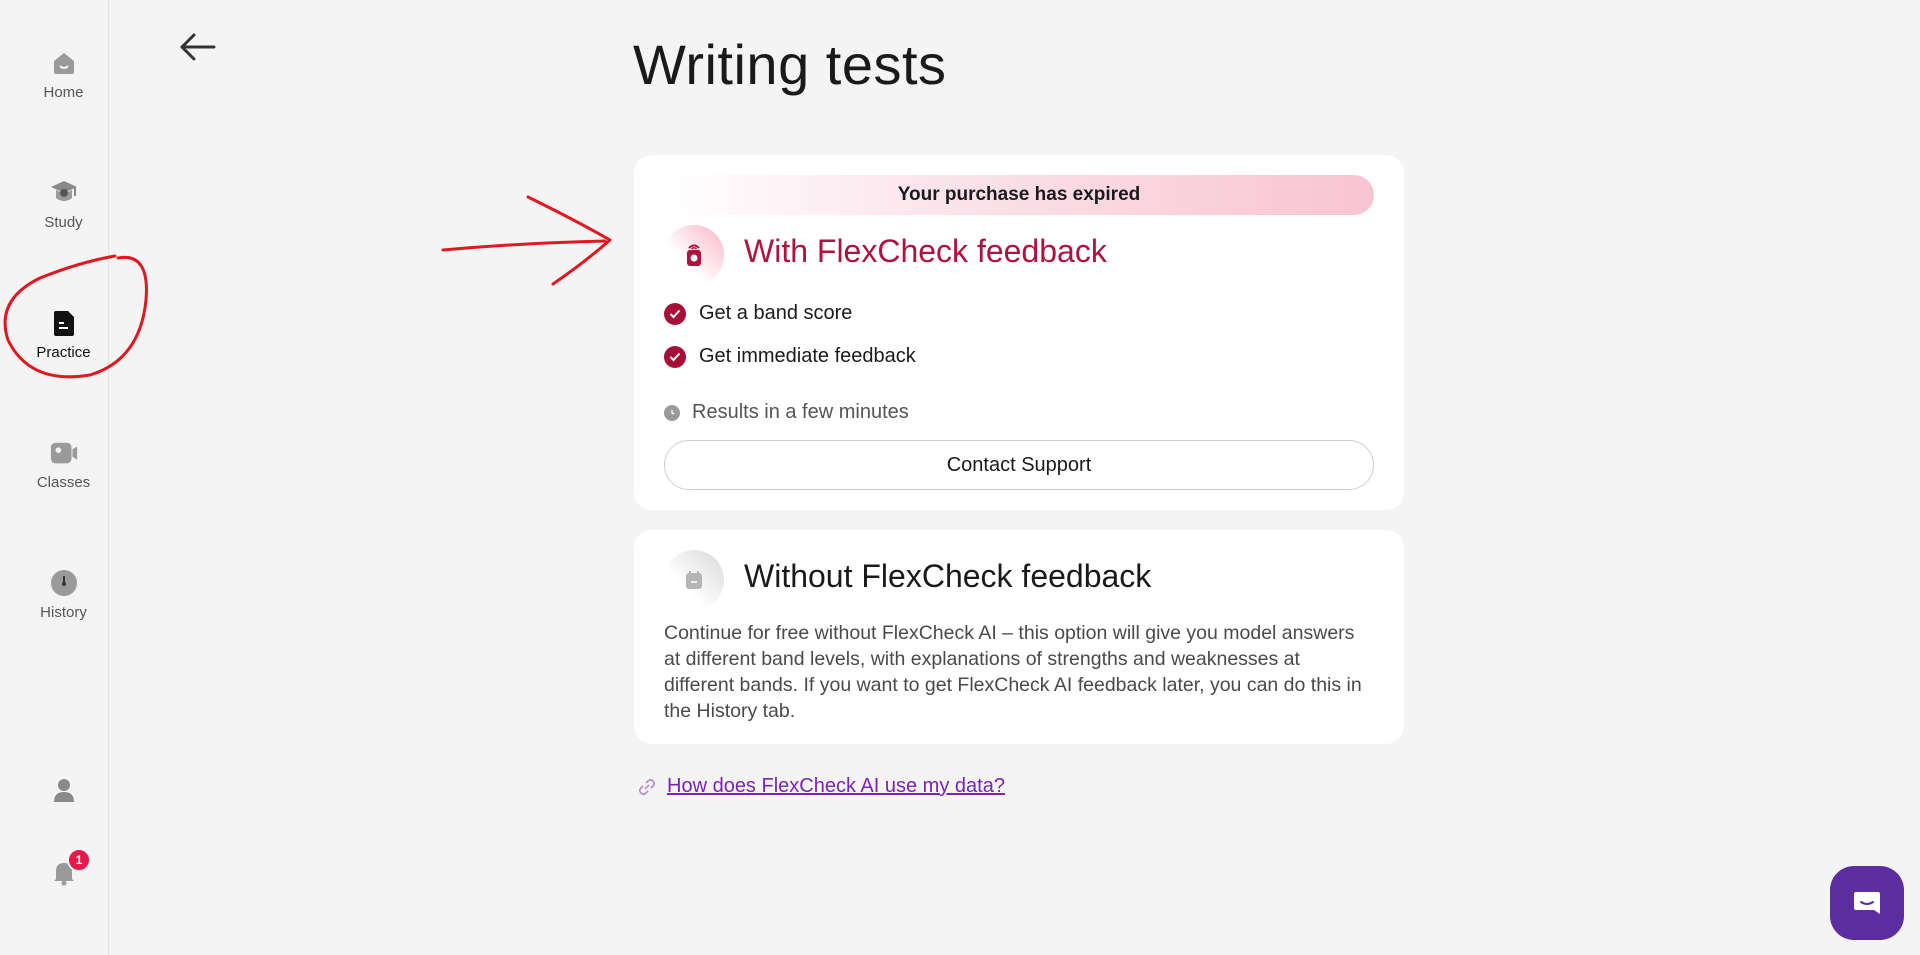 The height and width of the screenshot is (955, 1920). I want to click on expired-banner: Your purchase has expired, so click(1019, 195).